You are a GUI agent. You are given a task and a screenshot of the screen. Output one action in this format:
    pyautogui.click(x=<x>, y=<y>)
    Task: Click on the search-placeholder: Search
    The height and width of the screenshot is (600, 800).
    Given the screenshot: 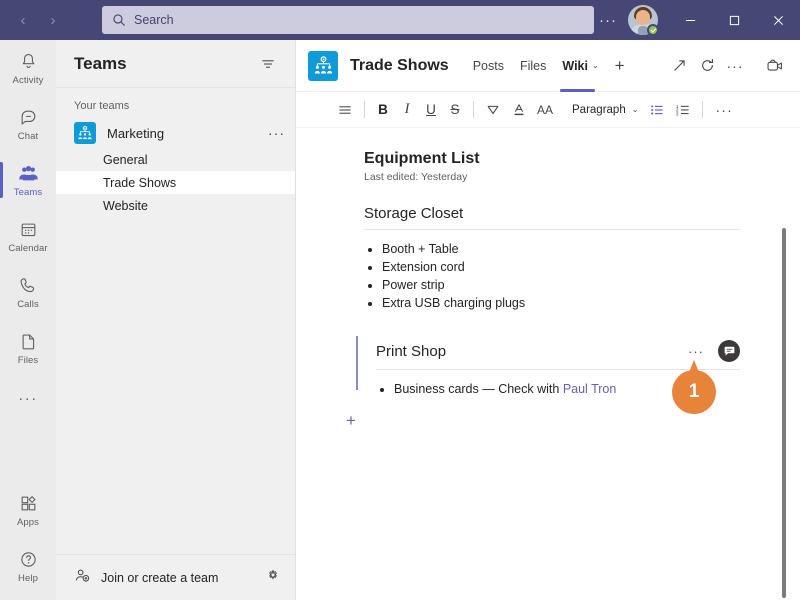 What is the action you would take?
    pyautogui.click(x=154, y=20)
    